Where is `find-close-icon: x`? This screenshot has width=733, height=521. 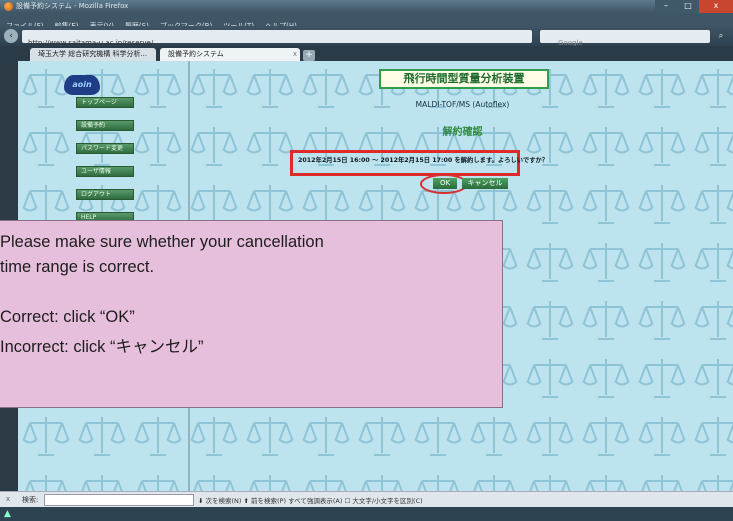
find-close-icon: x is located at coordinates (8, 499).